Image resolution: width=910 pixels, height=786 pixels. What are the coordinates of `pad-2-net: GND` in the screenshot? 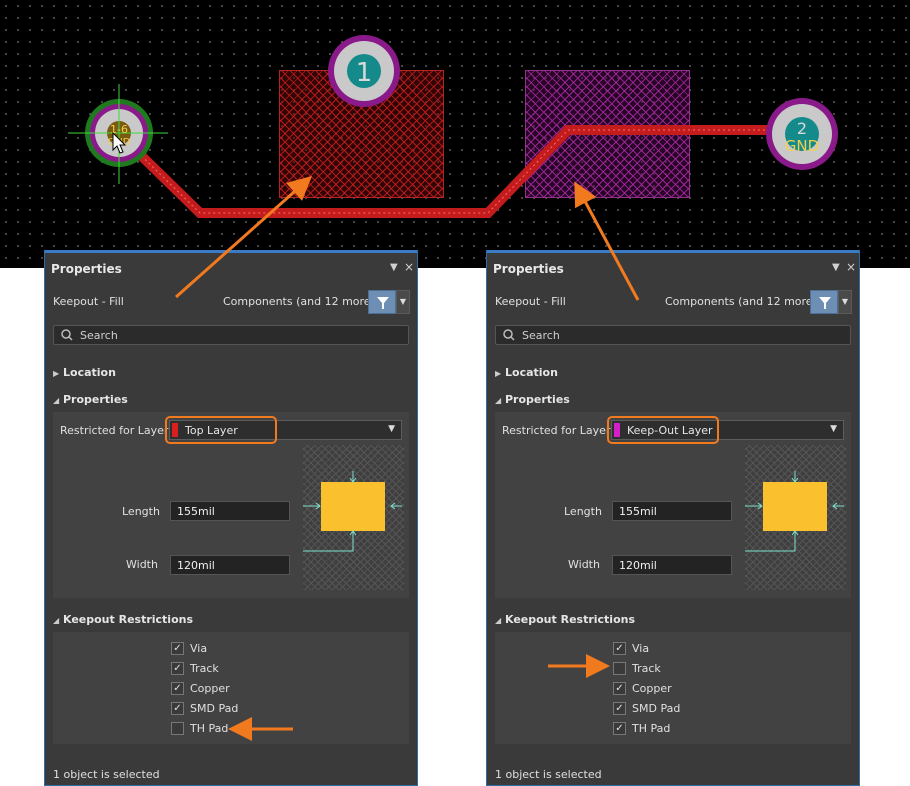 It's located at (802, 146).